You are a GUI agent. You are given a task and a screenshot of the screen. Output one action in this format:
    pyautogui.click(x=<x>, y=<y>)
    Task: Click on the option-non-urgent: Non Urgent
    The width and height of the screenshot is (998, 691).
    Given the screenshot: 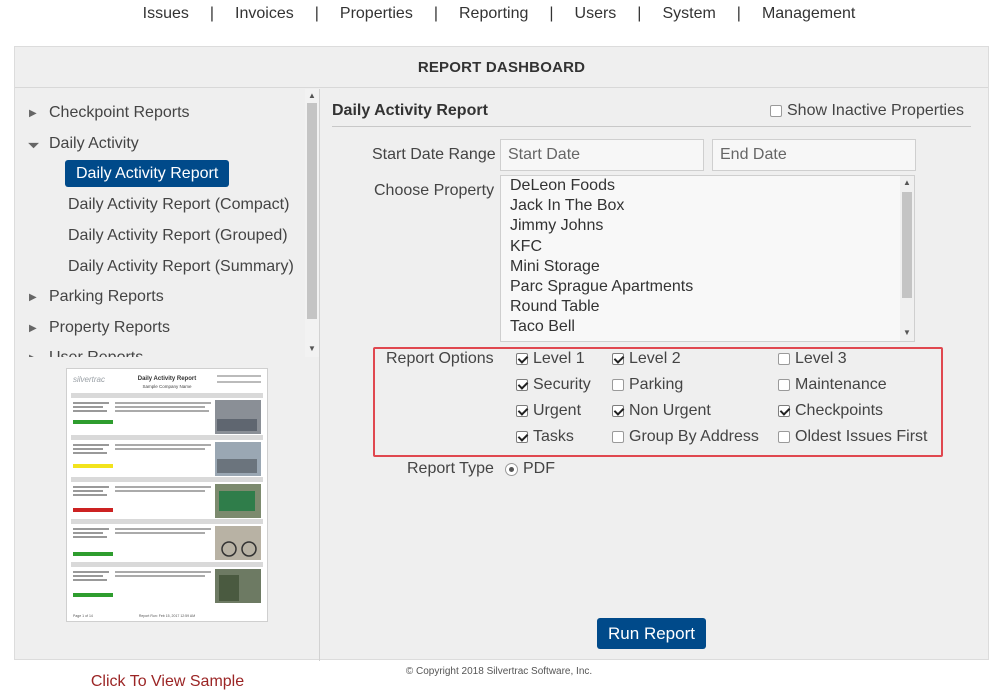 What is the action you would take?
    pyautogui.click(x=661, y=411)
    